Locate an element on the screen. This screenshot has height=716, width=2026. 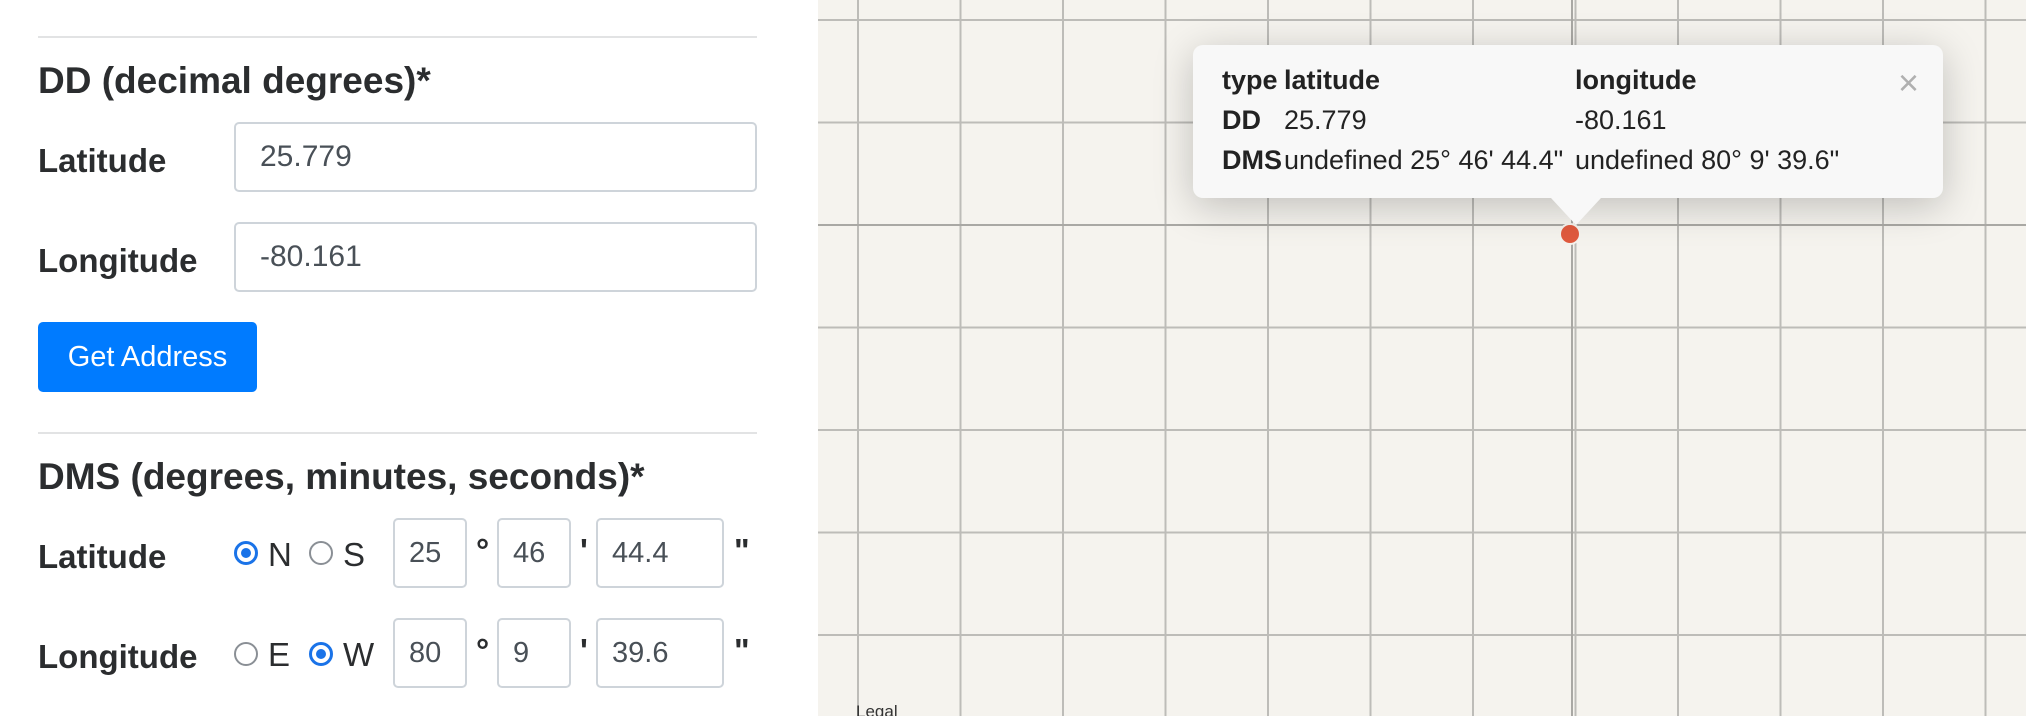
dms-longitude-label: Longitude is located at coordinates (118, 656).